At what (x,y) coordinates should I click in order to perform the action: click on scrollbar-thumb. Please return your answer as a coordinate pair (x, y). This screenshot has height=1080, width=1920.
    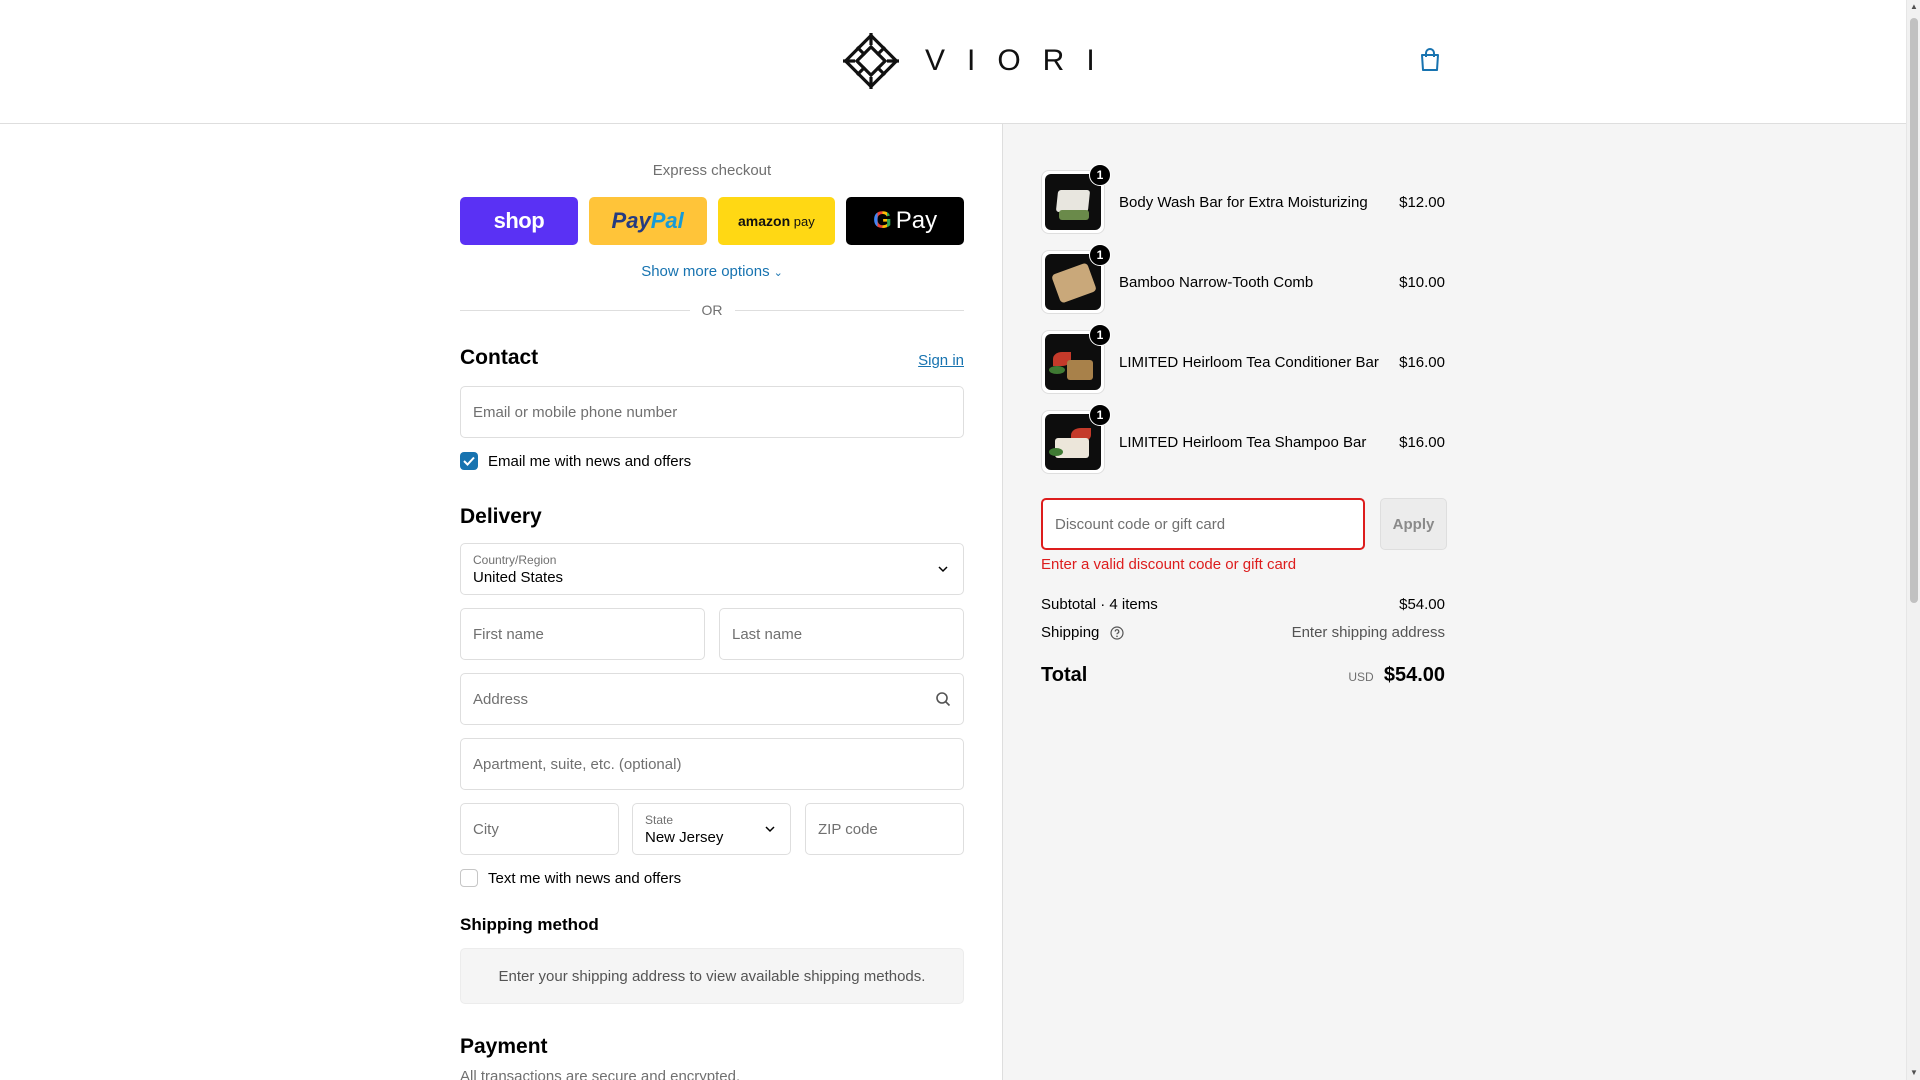
    Looking at the image, I should click on (1914, 310).